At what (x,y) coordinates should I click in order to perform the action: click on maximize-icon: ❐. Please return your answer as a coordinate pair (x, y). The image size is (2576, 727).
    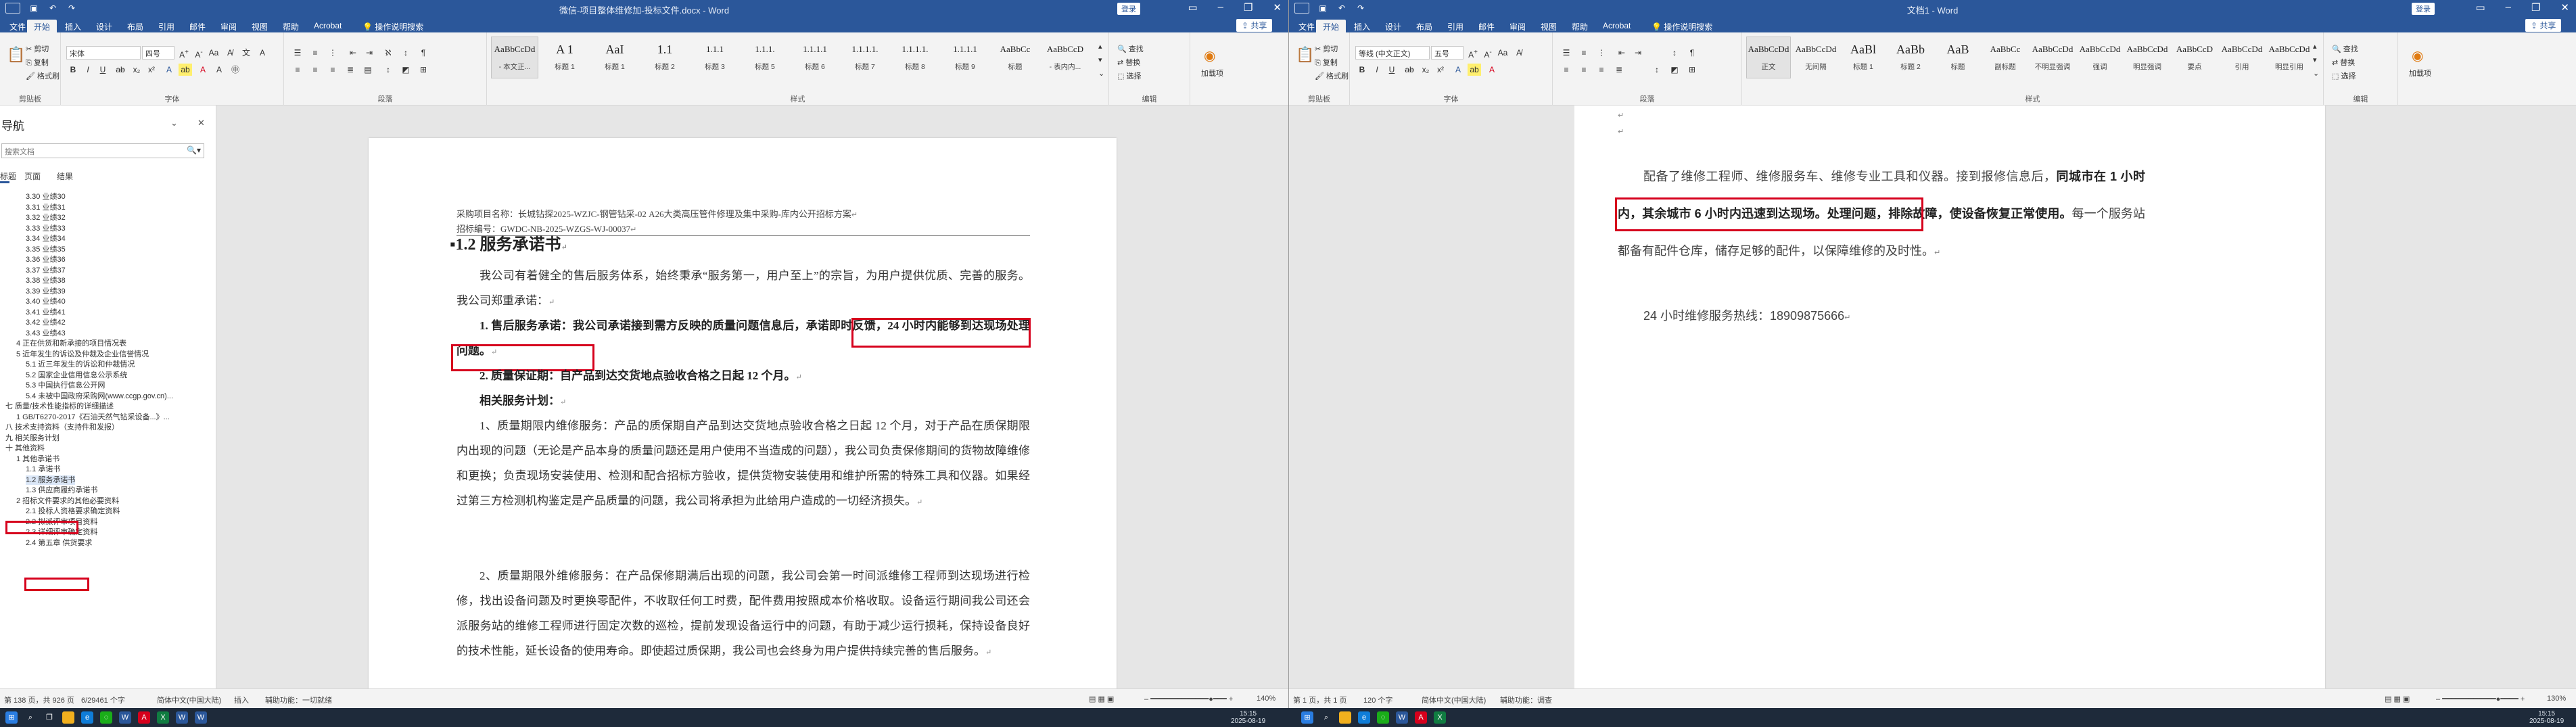
    Looking at the image, I should click on (1248, 7).